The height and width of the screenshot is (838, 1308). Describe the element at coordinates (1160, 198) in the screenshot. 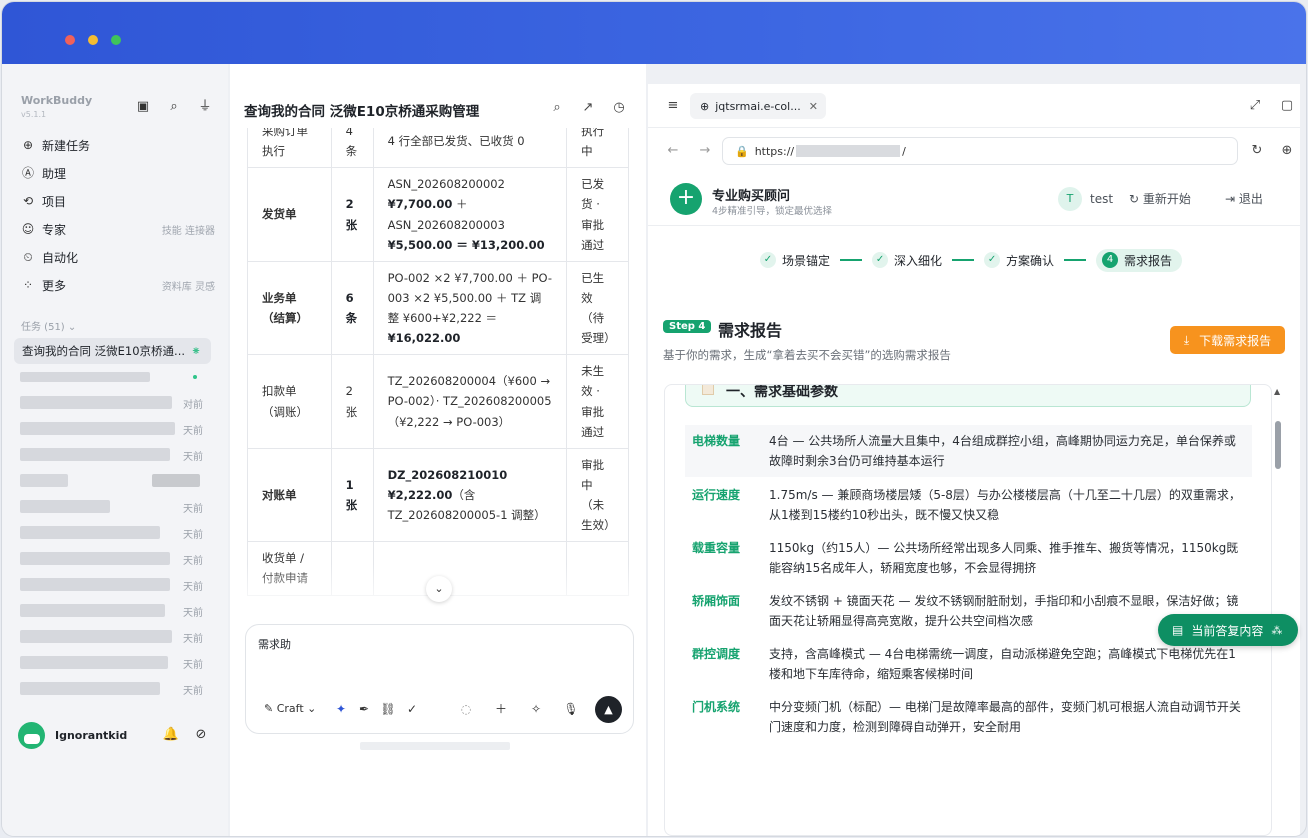

I see `restart-button: ↻ 重新开始` at that location.